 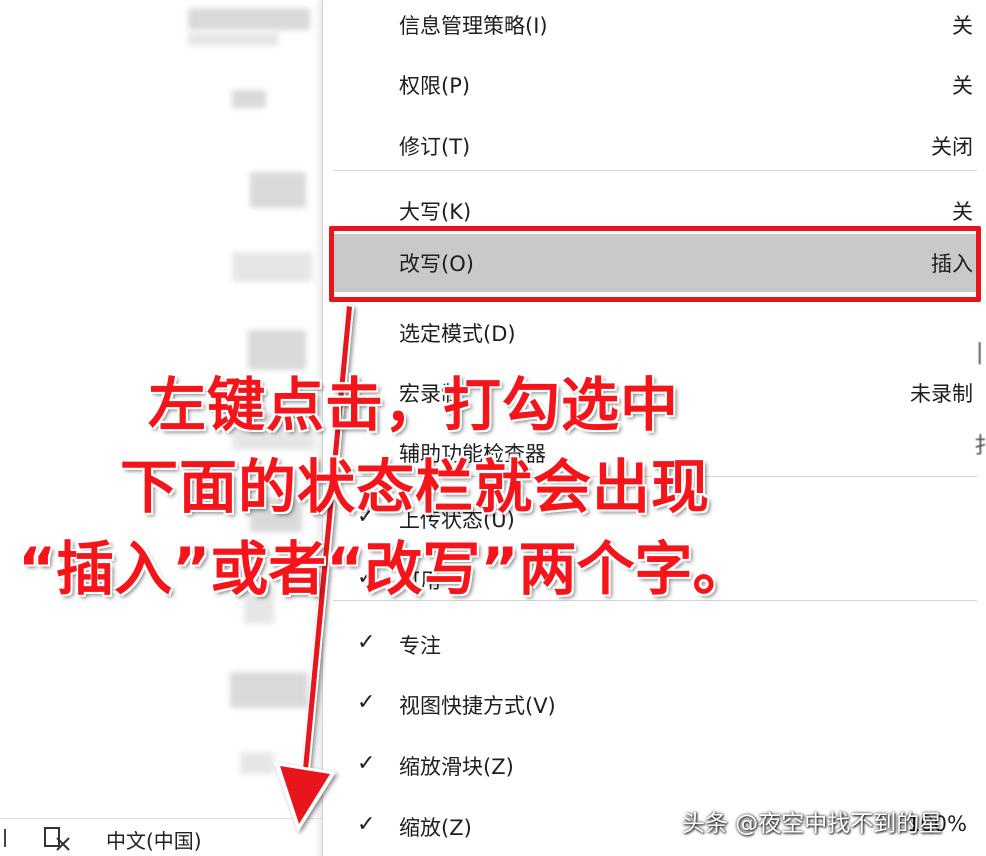 What do you see at coordinates (477, 706) in the screenshot?
I see `menu-item-label: 视图快捷方式(V)` at bounding box center [477, 706].